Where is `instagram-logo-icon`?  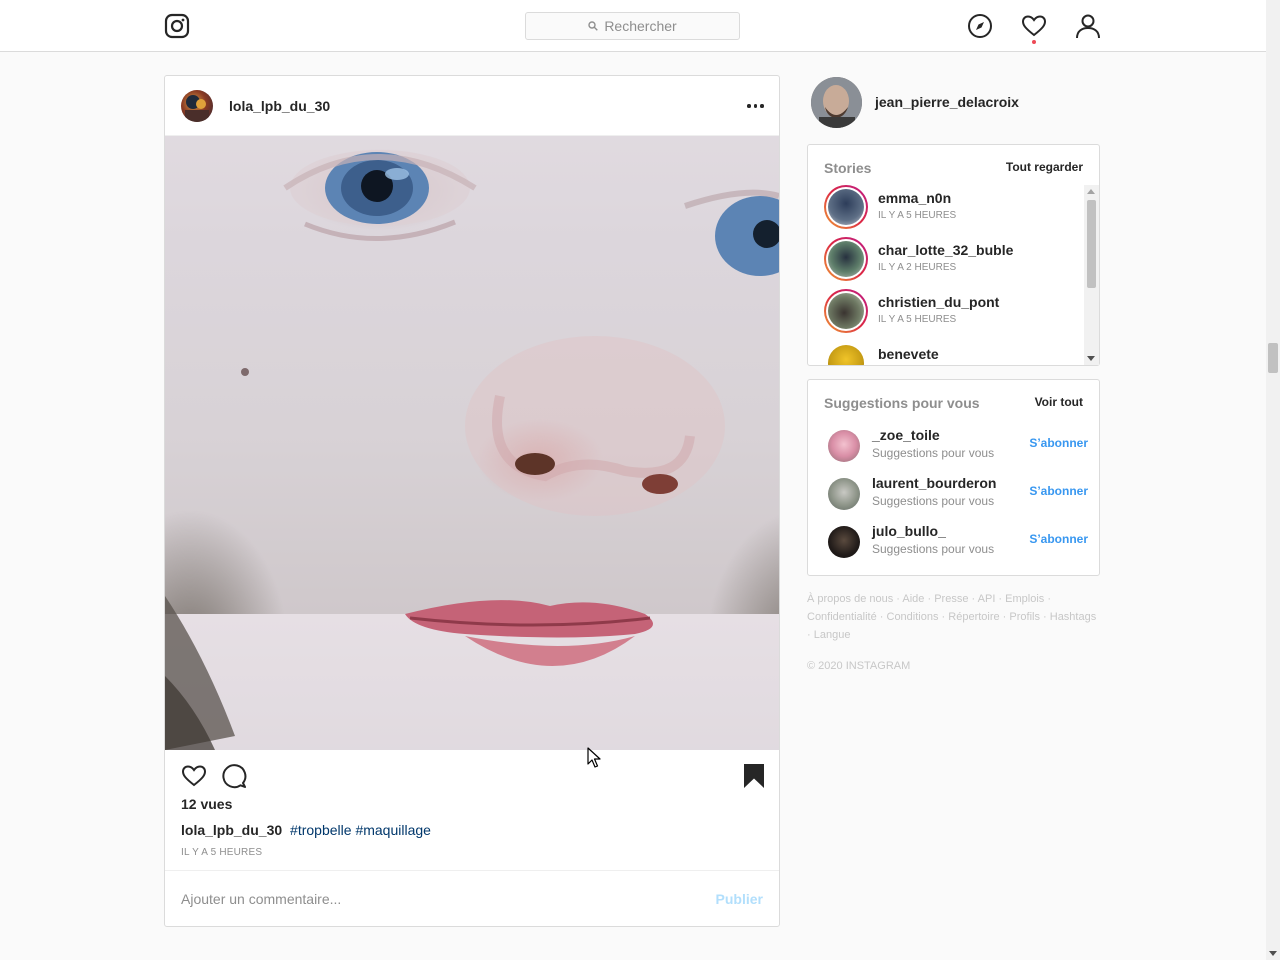
instagram-logo-icon is located at coordinates (177, 26).